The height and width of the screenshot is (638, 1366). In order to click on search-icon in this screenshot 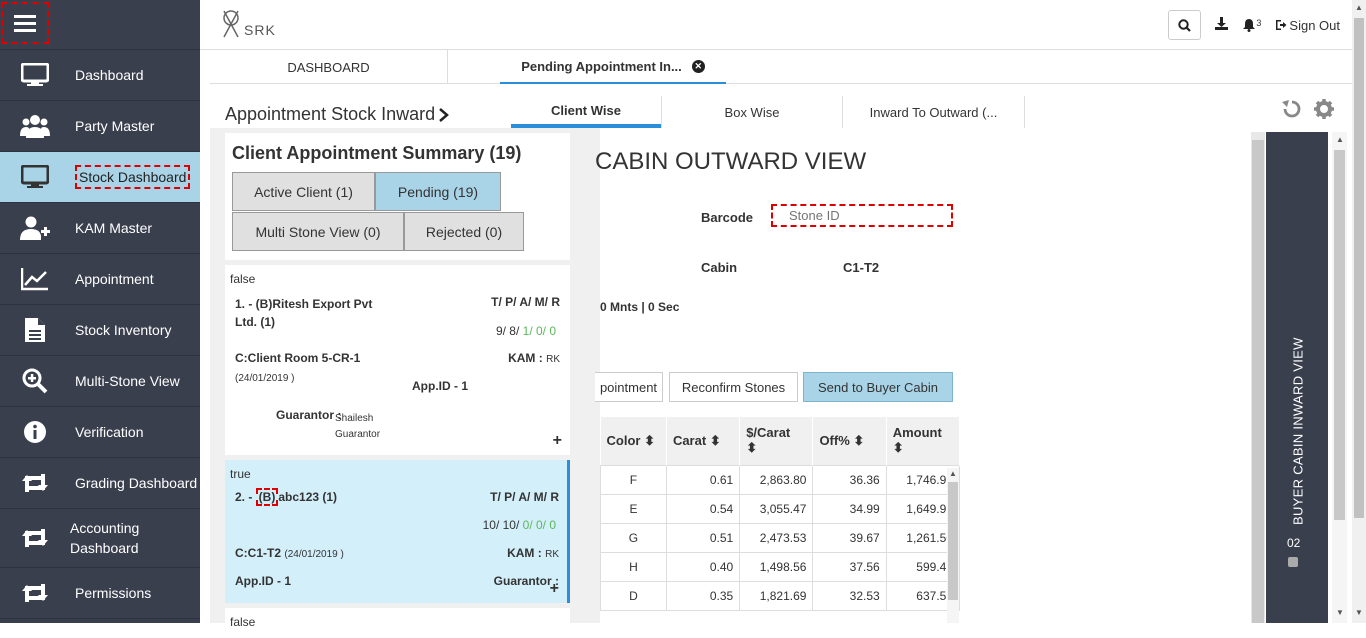, I will do `click(1185, 25)`.